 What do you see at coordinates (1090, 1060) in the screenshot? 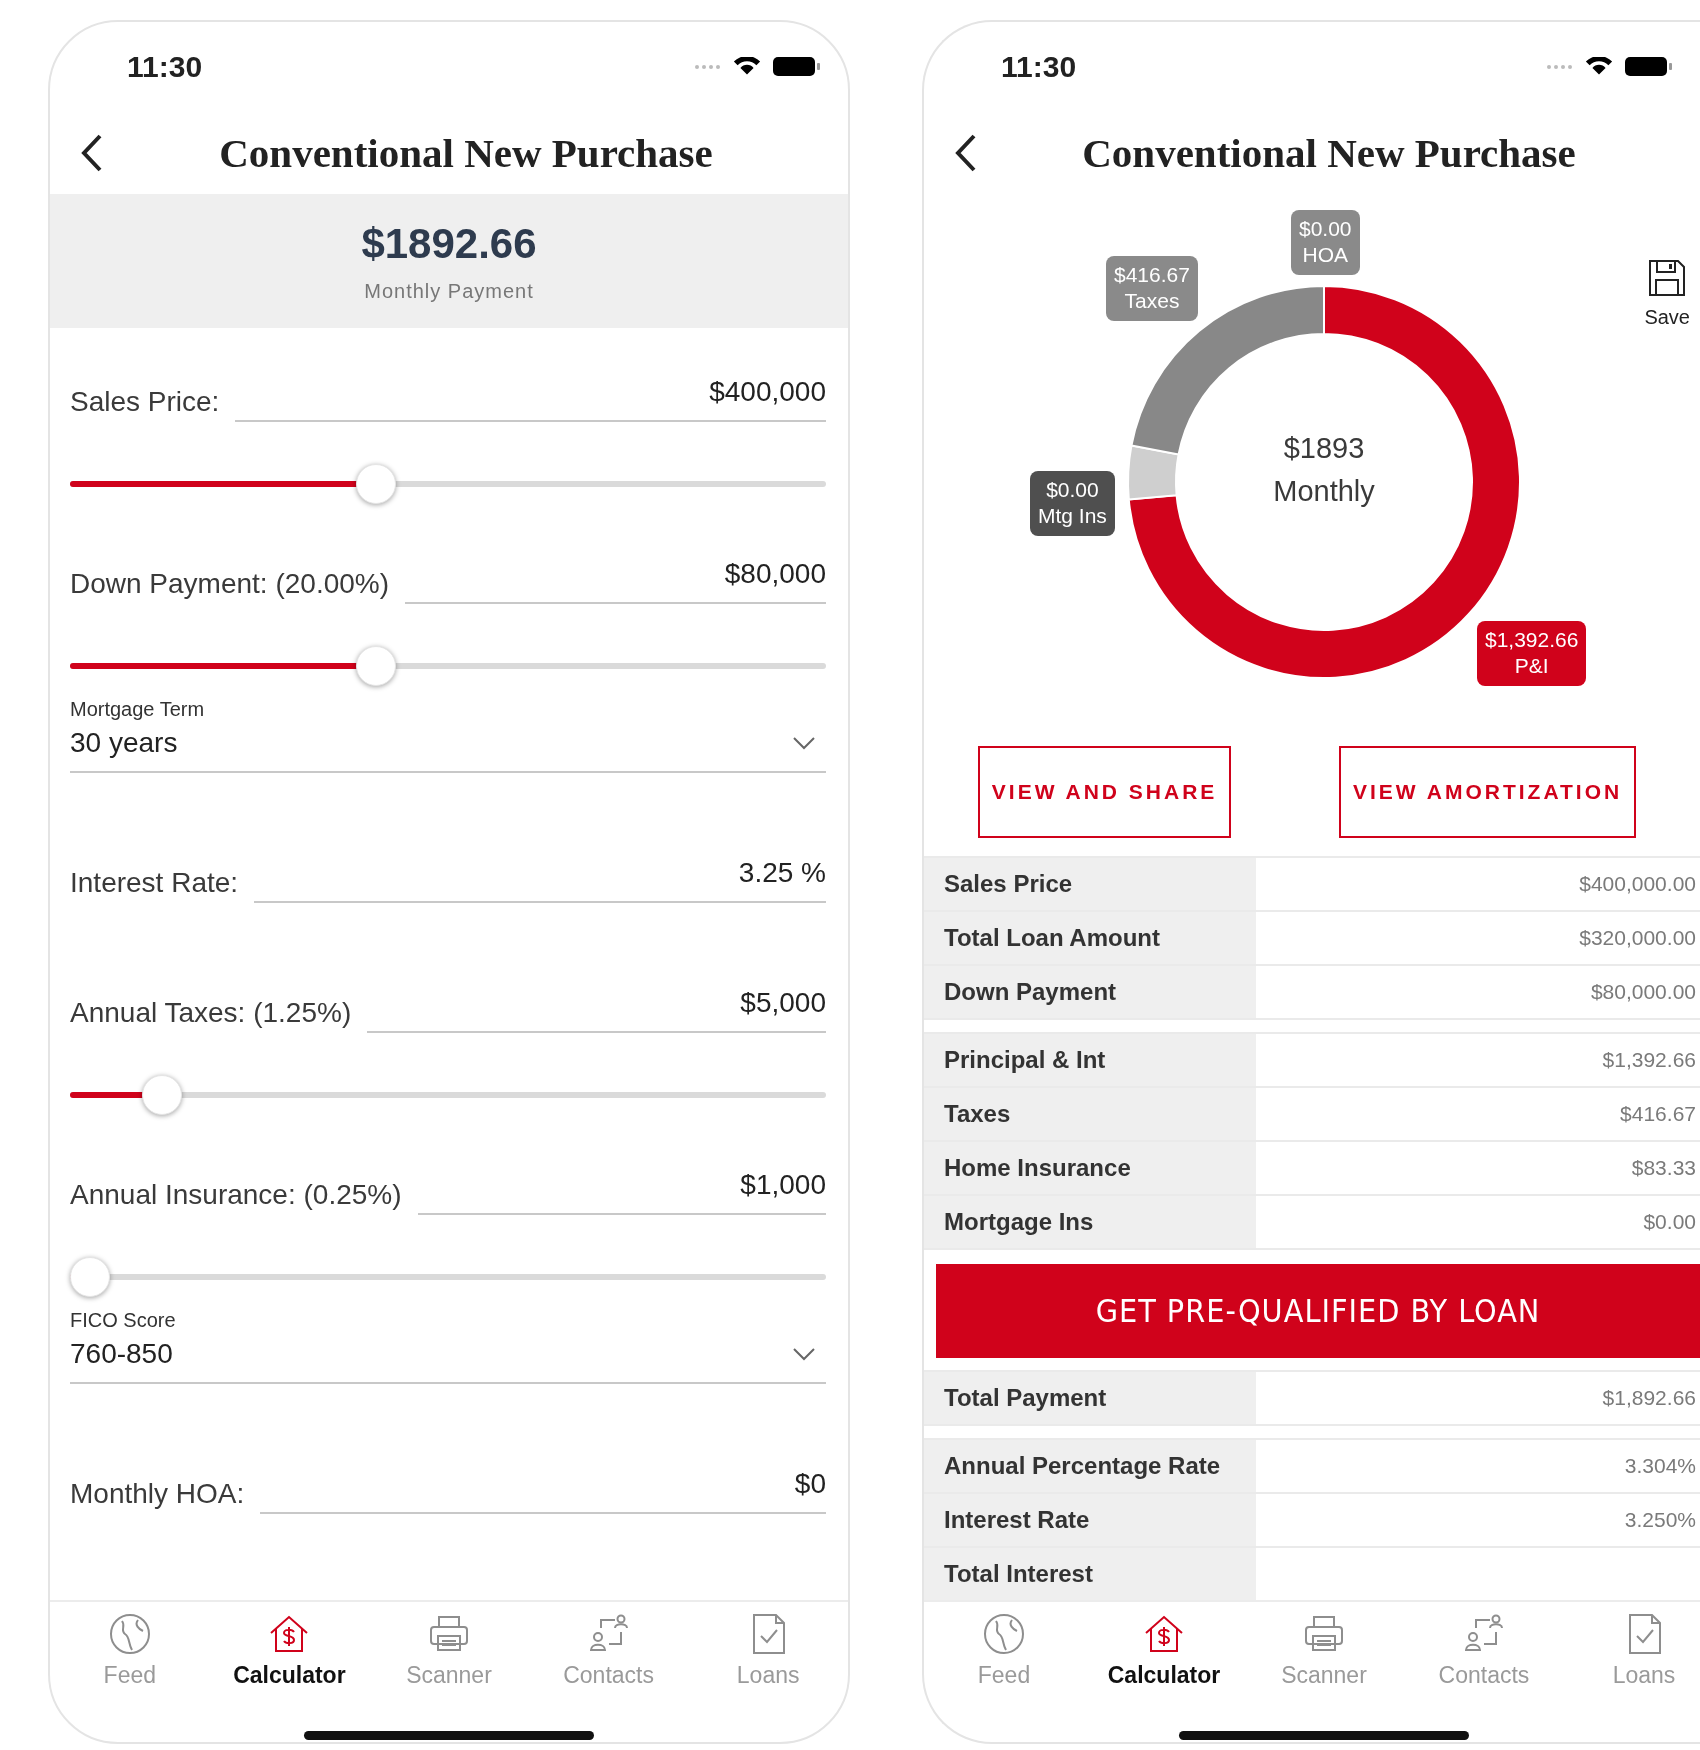
I see `table-cell: Principal & Int` at bounding box center [1090, 1060].